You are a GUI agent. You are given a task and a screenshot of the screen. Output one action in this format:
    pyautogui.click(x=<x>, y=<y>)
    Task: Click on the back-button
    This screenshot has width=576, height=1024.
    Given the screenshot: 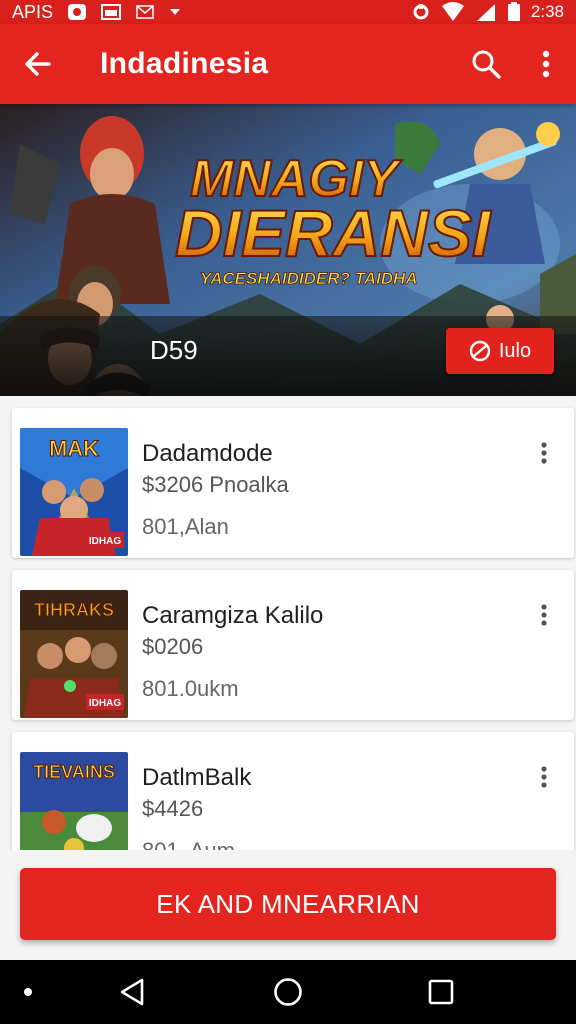 What is the action you would take?
    pyautogui.click(x=38, y=64)
    